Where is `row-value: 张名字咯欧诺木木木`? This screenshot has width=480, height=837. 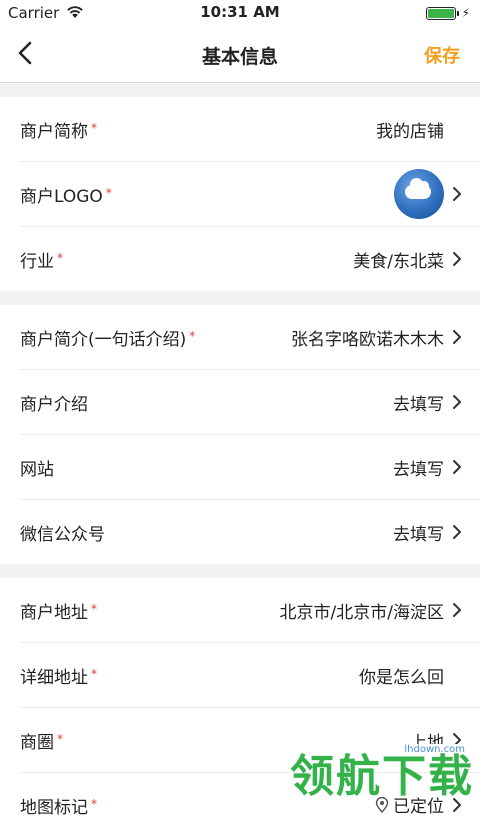 row-value: 张名字咯欧诺木木木 is located at coordinates (367, 337).